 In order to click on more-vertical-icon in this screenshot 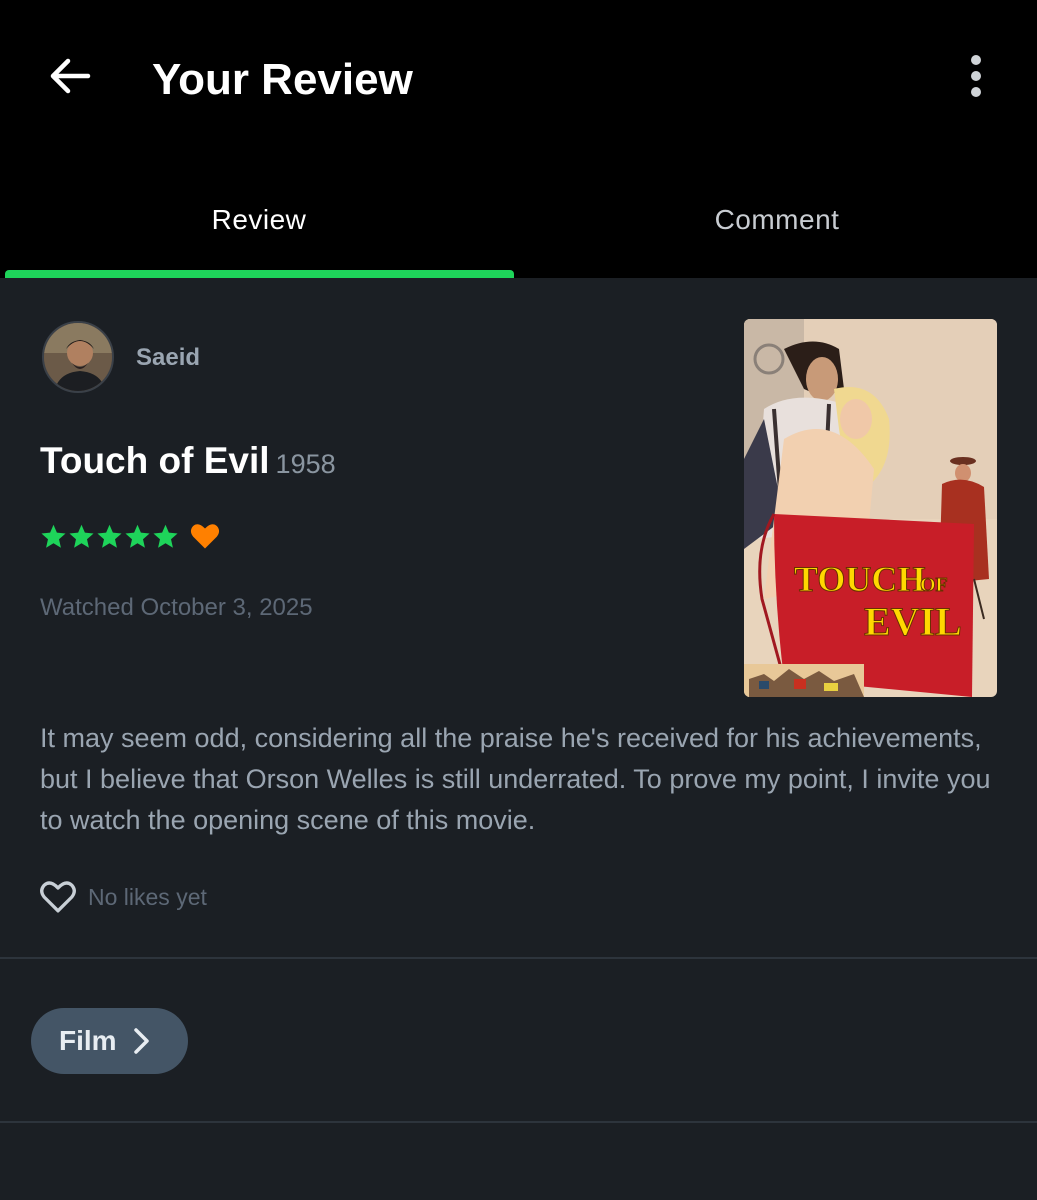, I will do `click(976, 76)`.